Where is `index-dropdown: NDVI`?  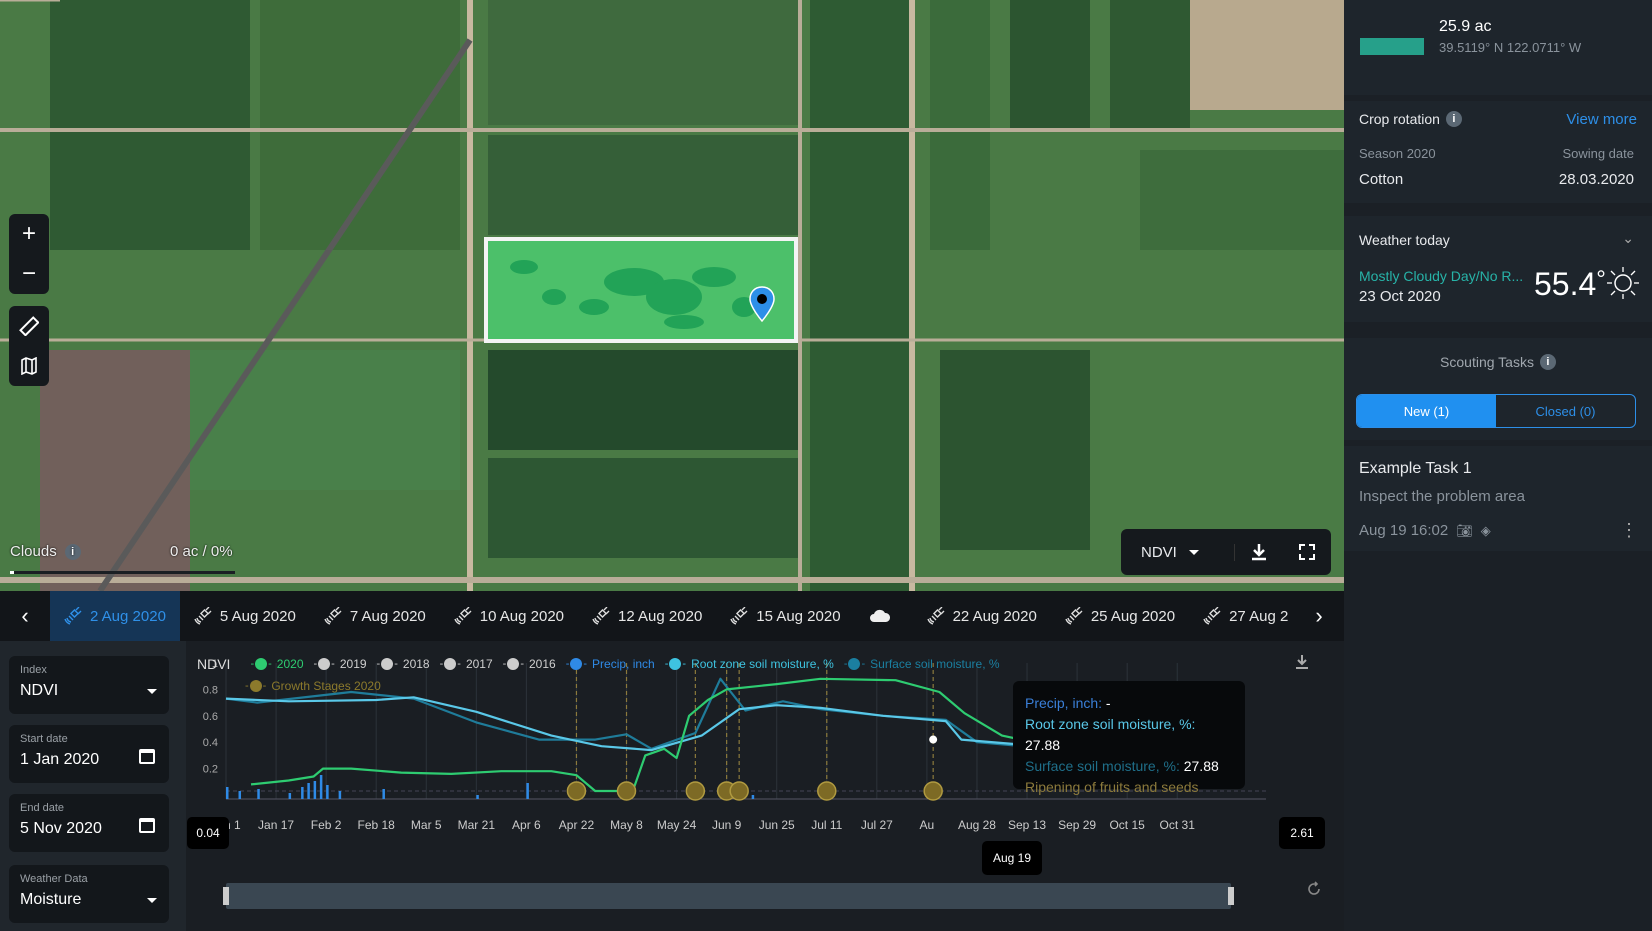 index-dropdown: NDVI is located at coordinates (1178, 552).